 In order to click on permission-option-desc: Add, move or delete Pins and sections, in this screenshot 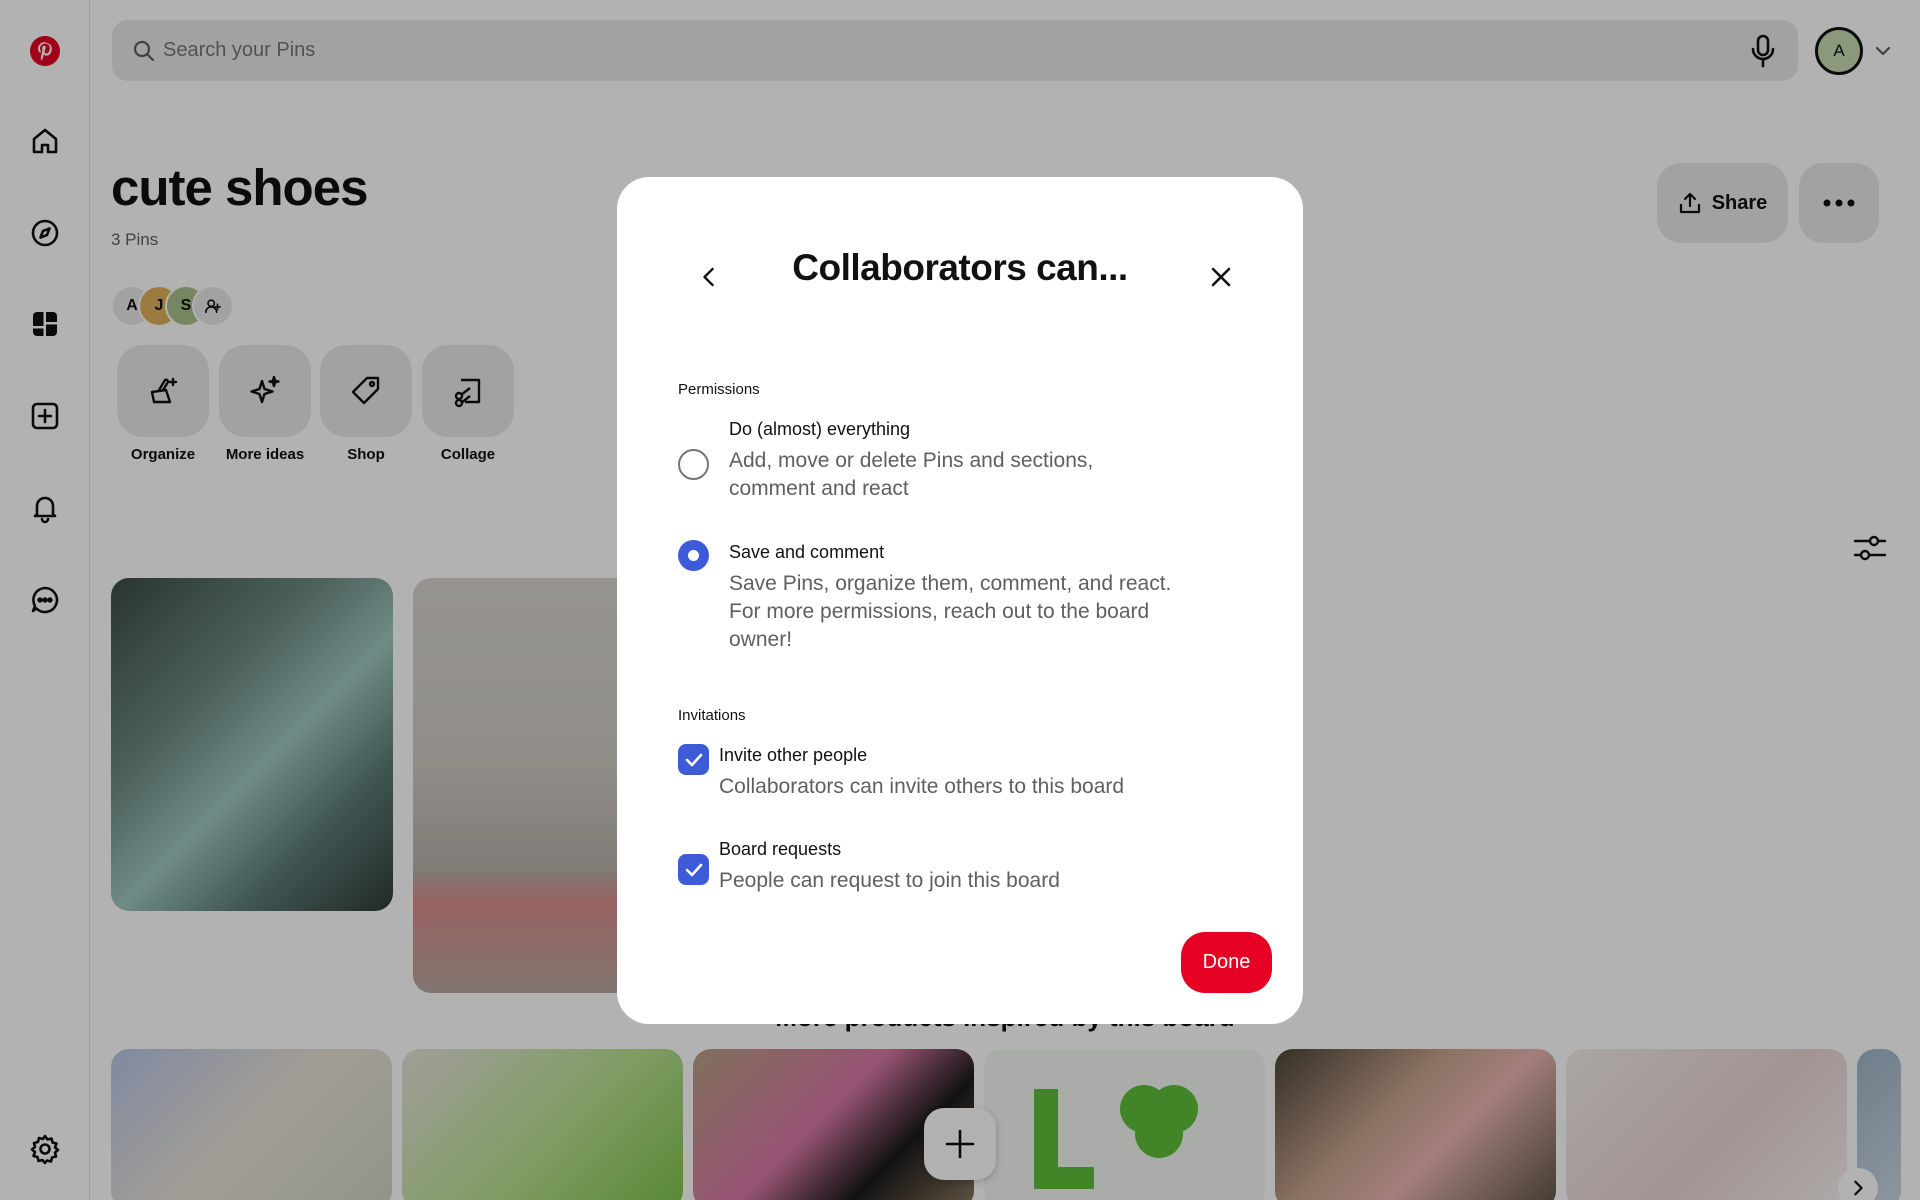, I will do `click(911, 460)`.